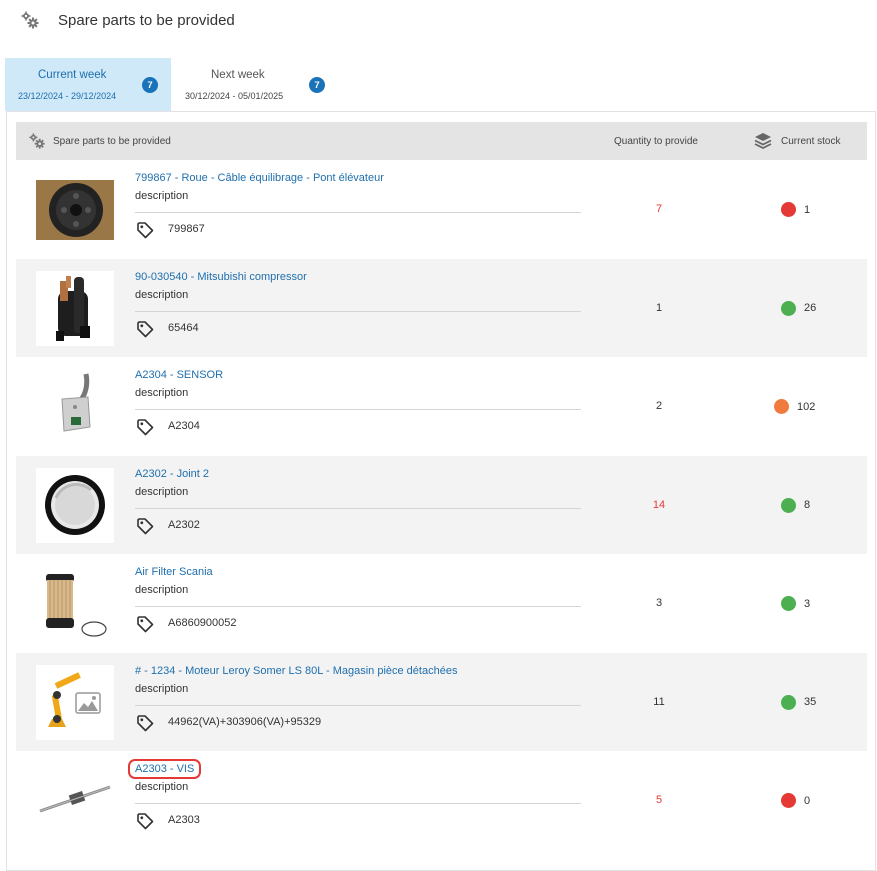 The height and width of the screenshot is (871, 877). I want to click on stock-value: 8, so click(807, 505).